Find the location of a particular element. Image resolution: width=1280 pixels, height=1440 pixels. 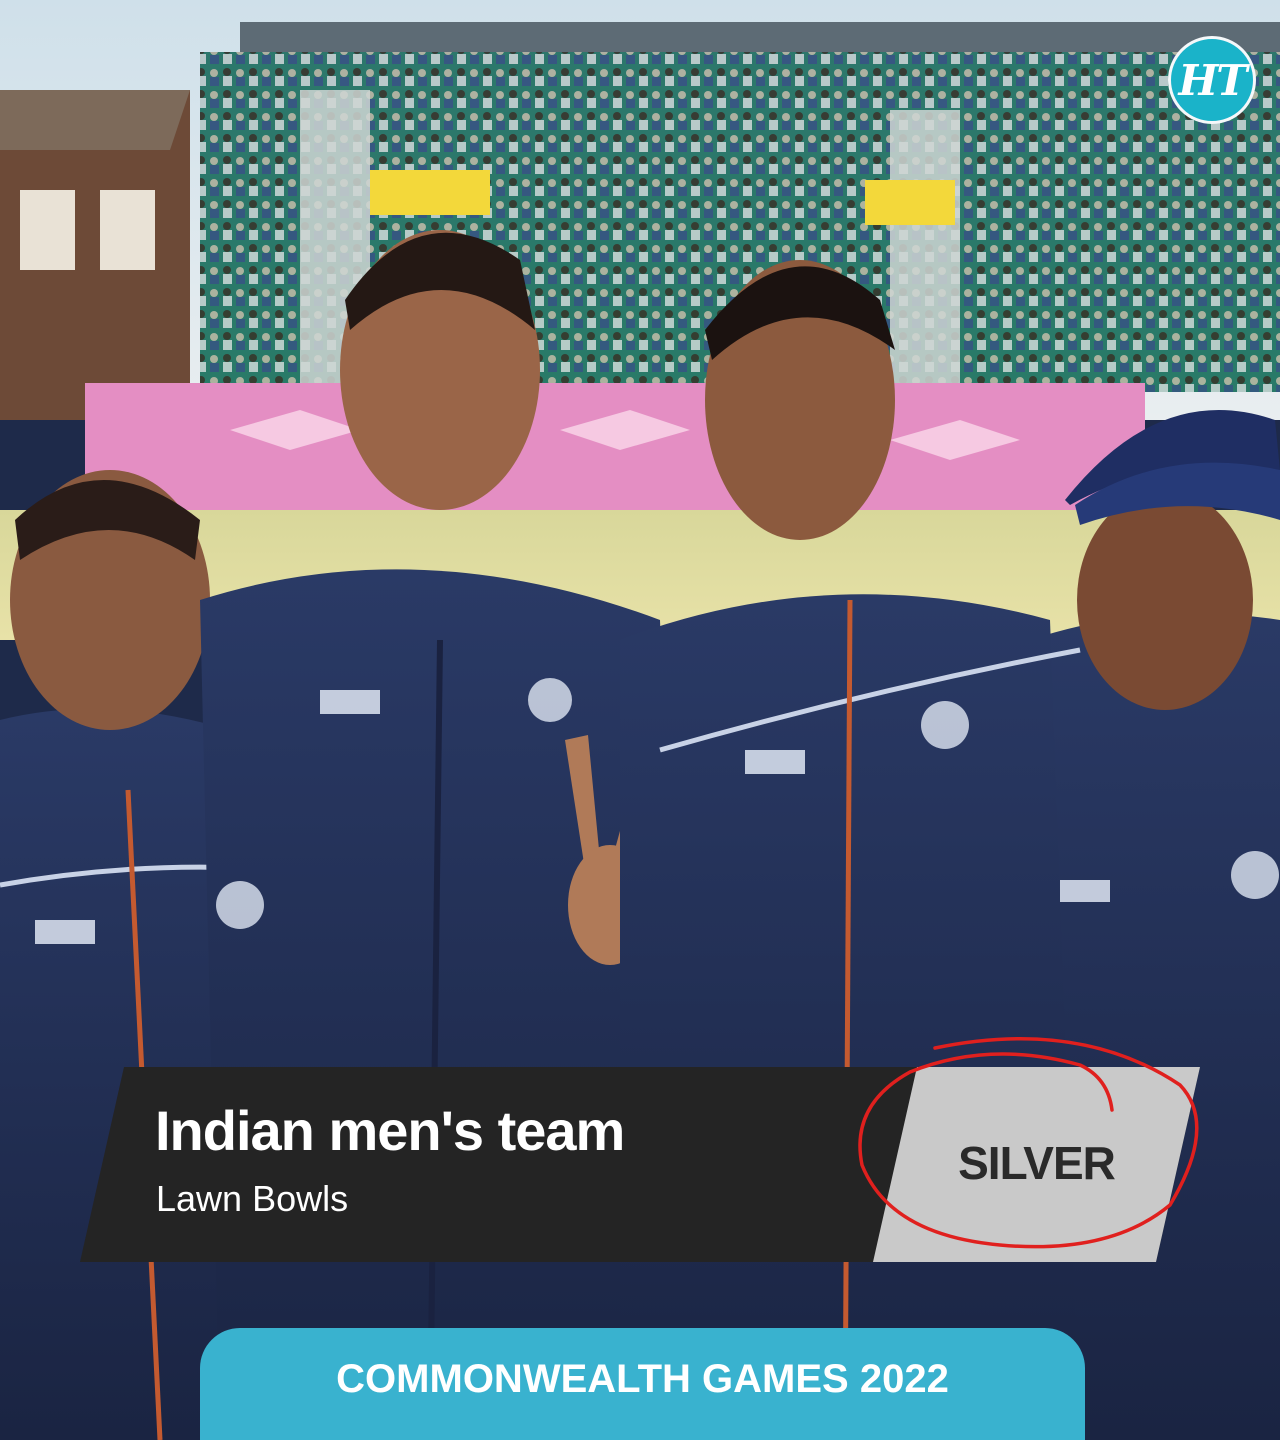

ht-logo-text: HT is located at coordinates (1213, 80).